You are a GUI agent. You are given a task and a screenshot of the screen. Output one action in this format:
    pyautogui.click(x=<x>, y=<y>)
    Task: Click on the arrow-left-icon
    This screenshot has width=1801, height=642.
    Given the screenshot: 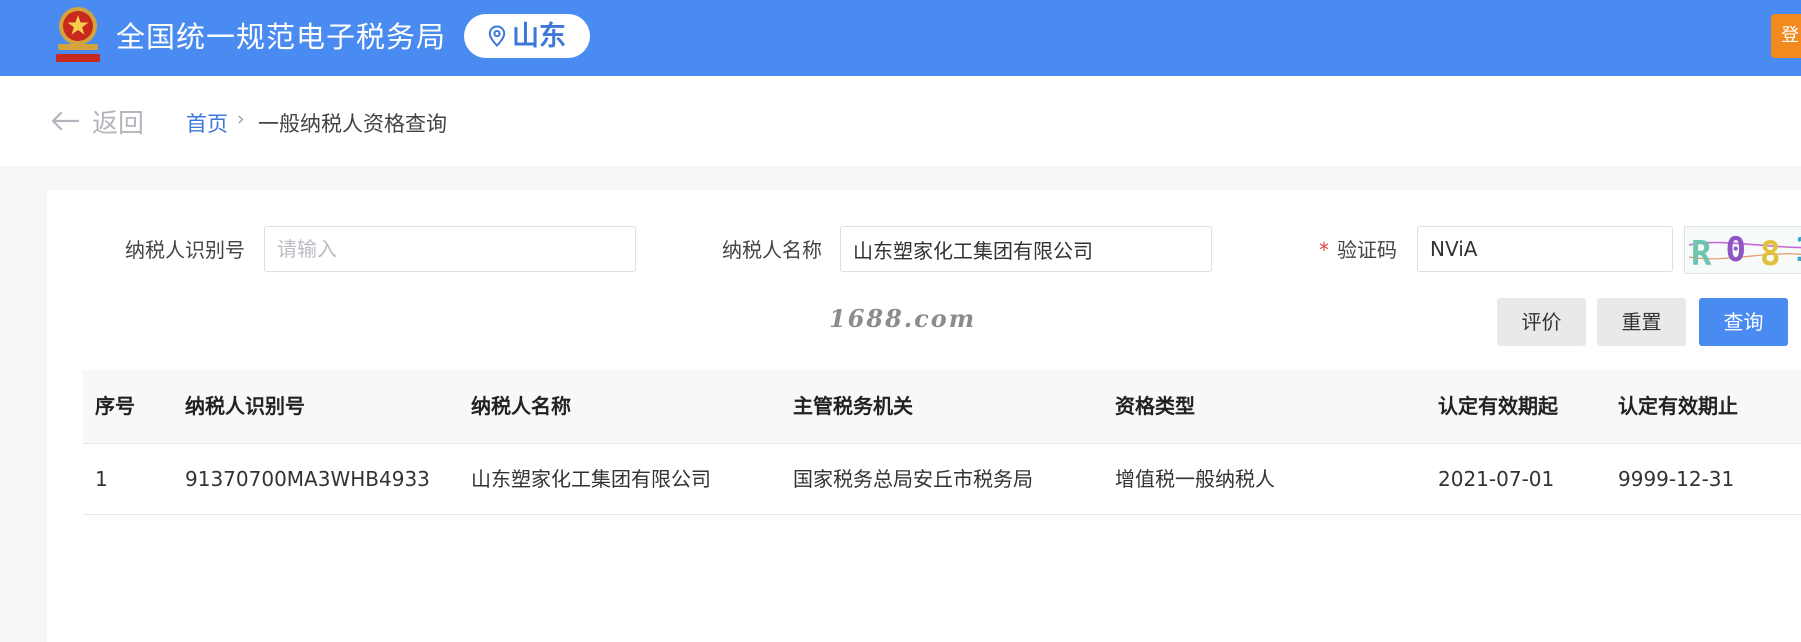 What is the action you would take?
    pyautogui.click(x=65, y=121)
    